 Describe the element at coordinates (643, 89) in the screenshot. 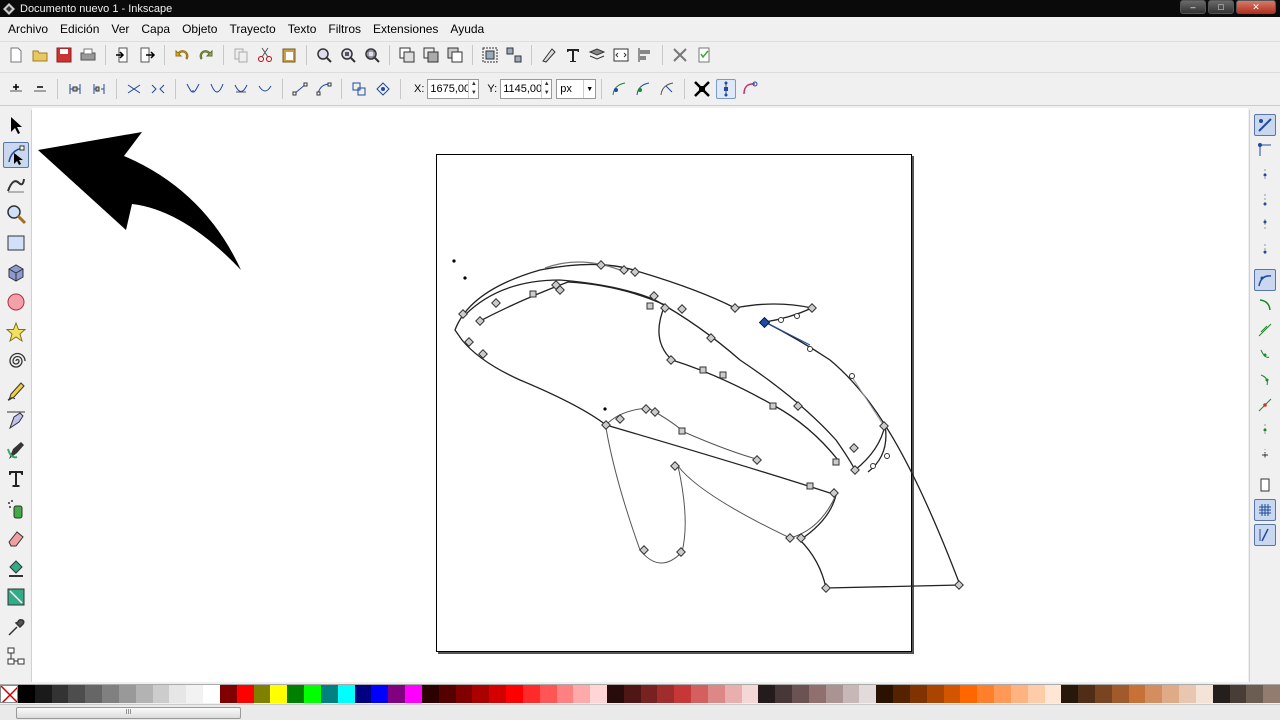

I see `show-clipping-path-icon` at that location.